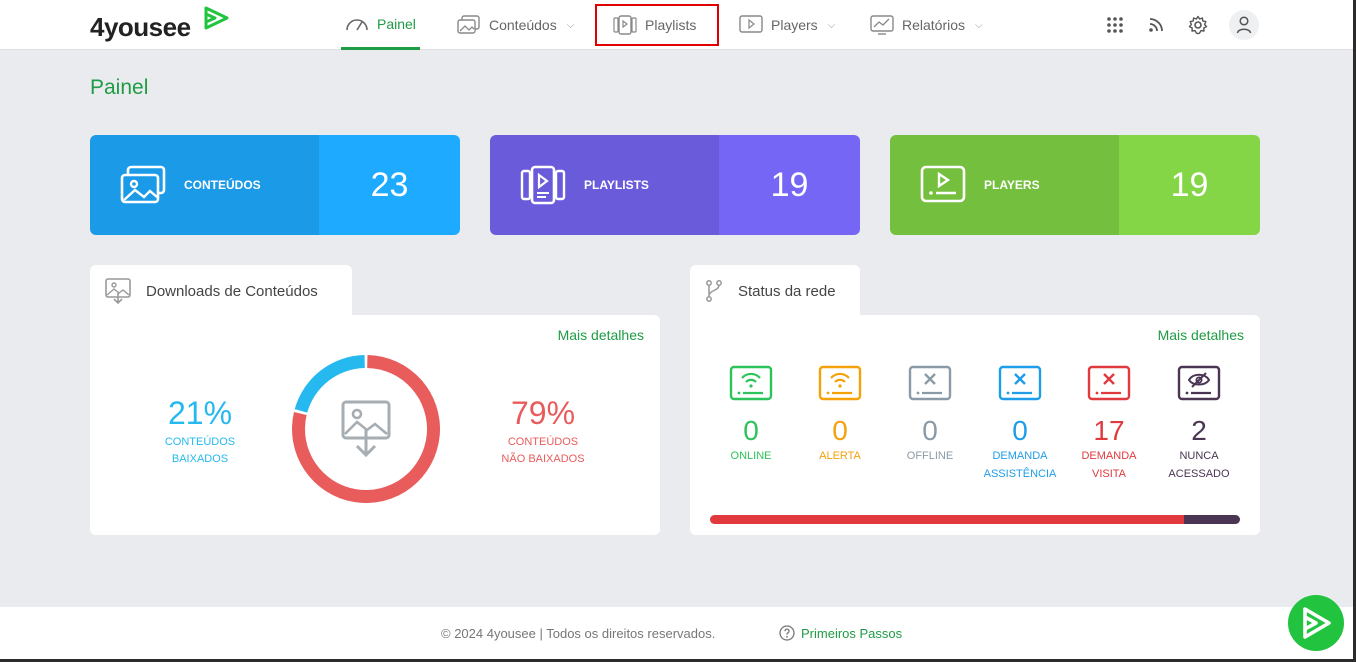 The height and width of the screenshot is (662, 1356). Describe the element at coordinates (671, 25) in the screenshot. I see `nav-playlists-label: Playlists` at that location.